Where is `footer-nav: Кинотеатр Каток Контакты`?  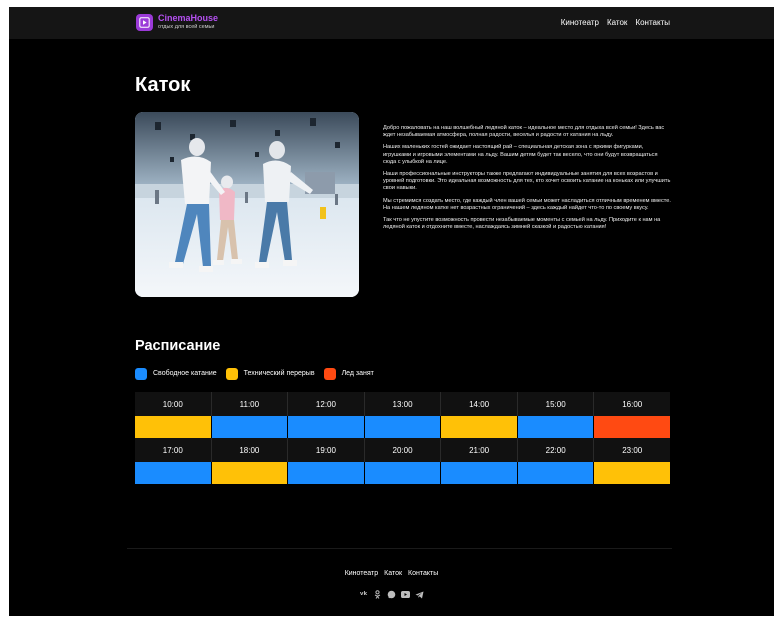 footer-nav: Кинотеатр Каток Контакты is located at coordinates (391, 573).